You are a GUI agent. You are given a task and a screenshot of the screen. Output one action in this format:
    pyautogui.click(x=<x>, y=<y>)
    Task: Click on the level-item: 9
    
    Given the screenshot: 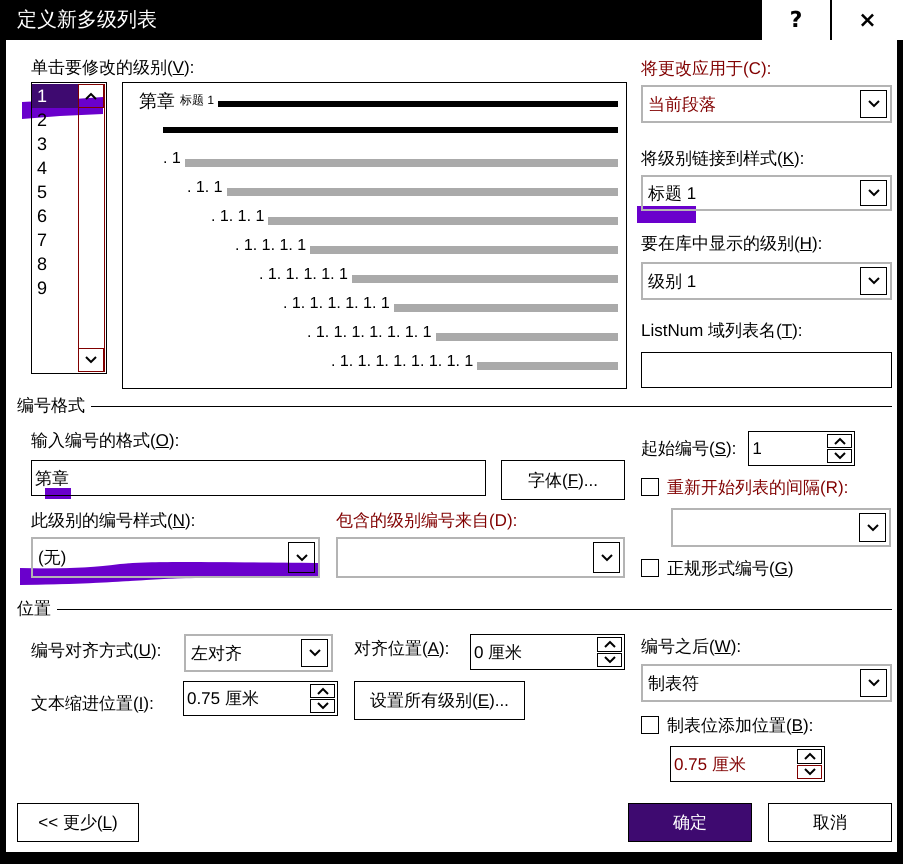 What is the action you would take?
    pyautogui.click(x=55, y=288)
    